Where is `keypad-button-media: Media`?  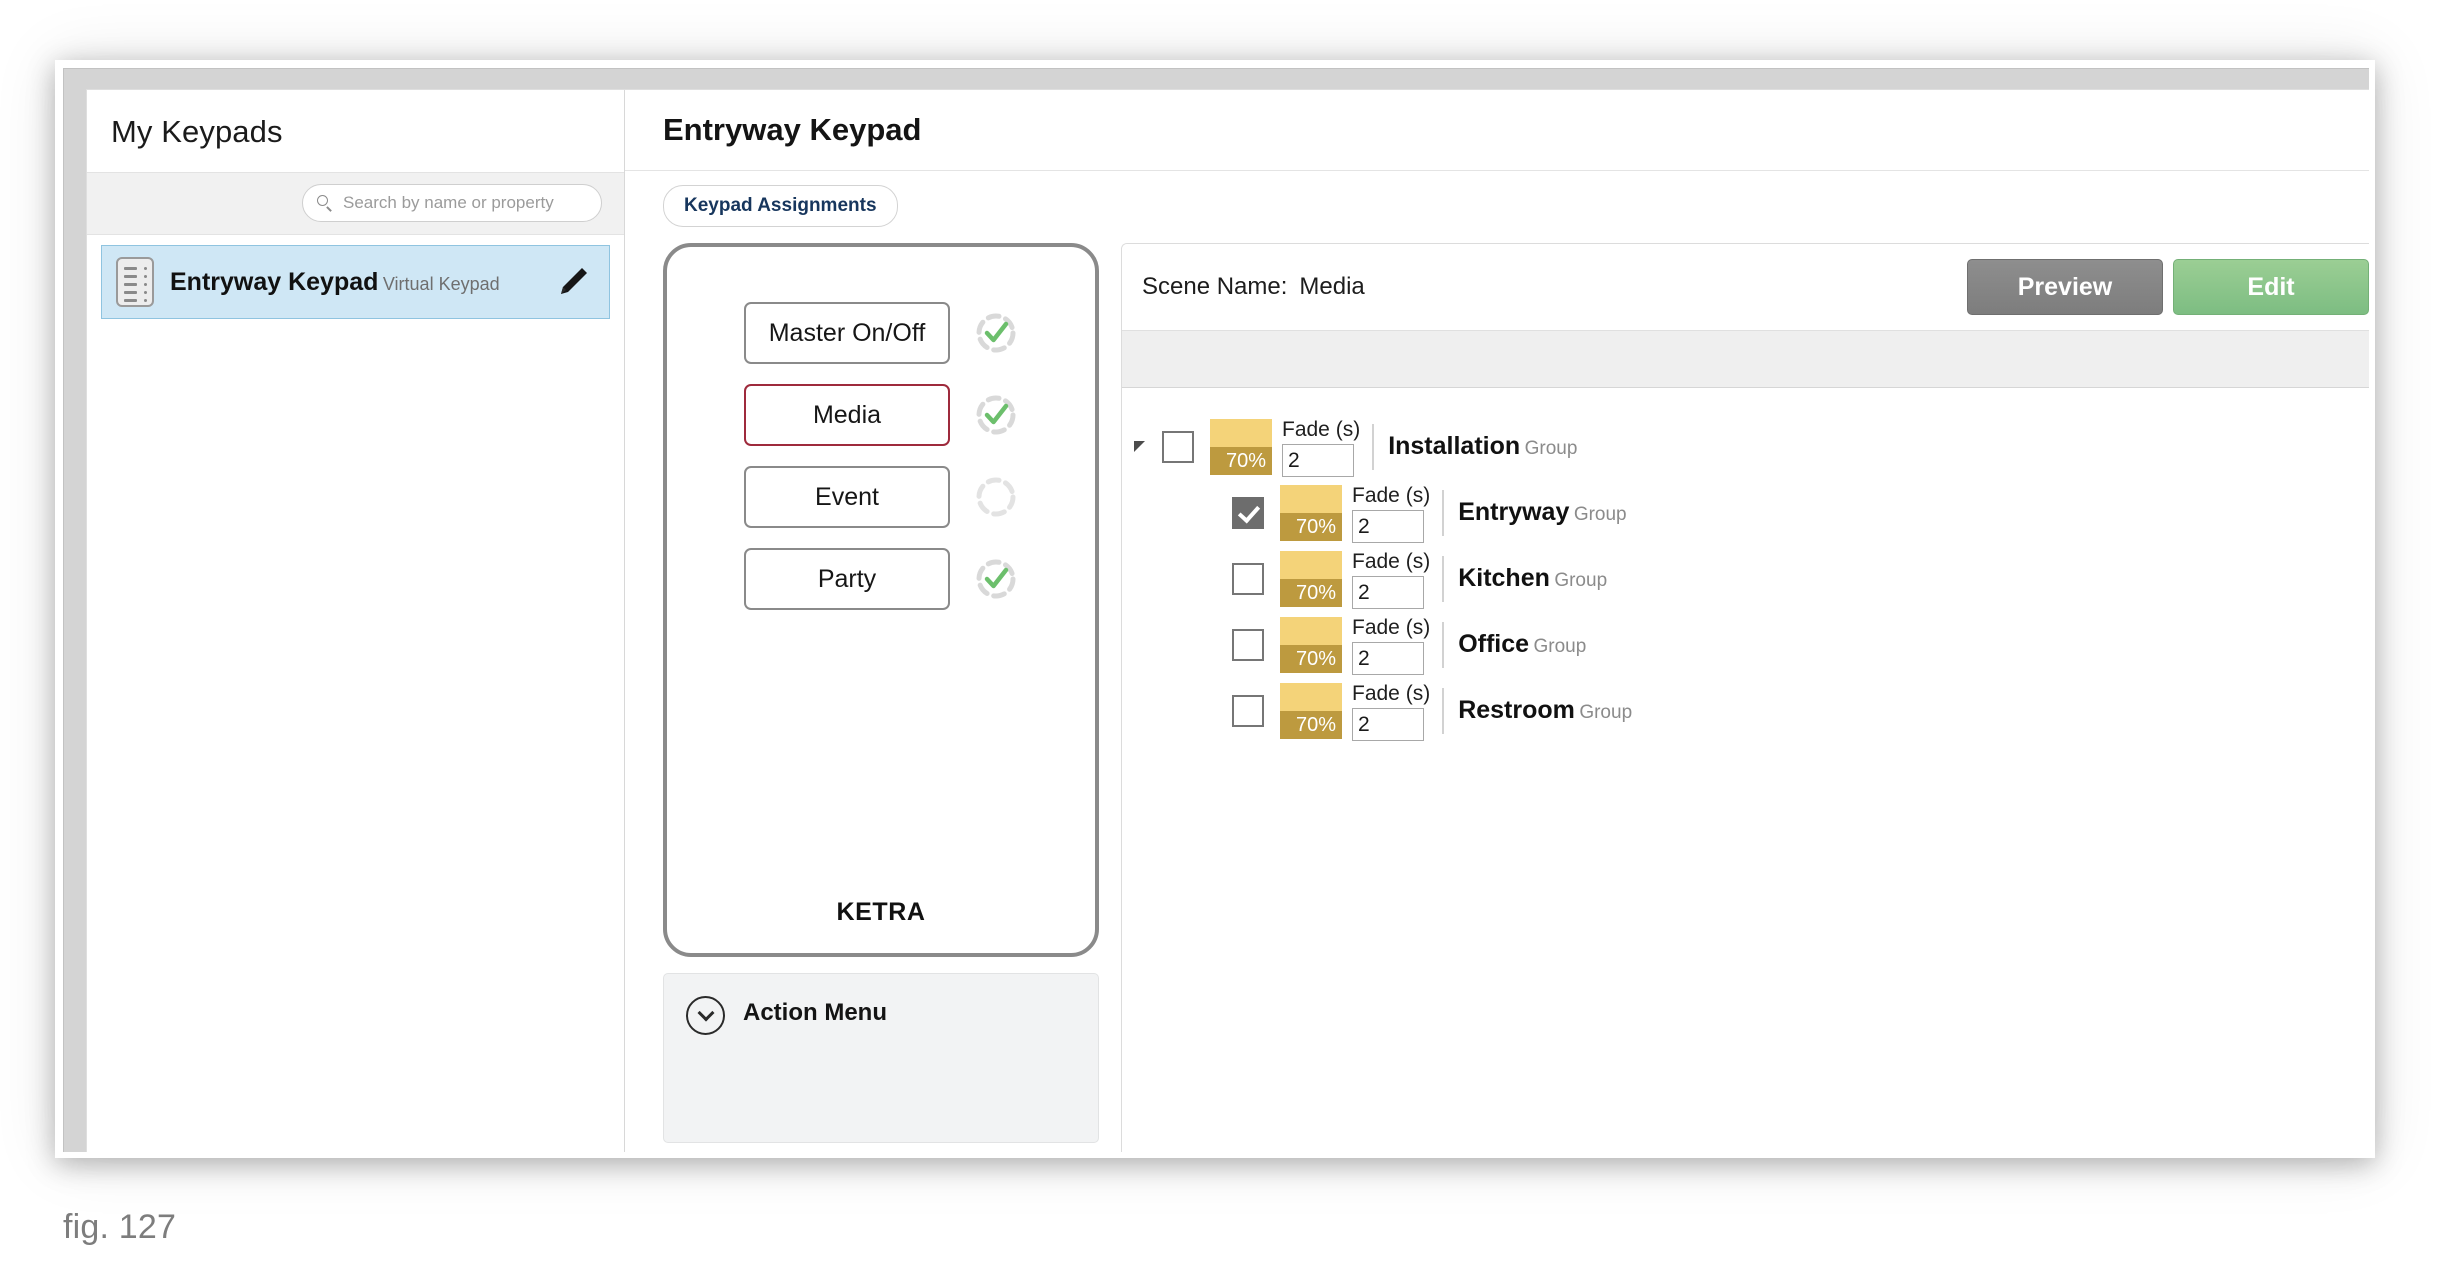
keypad-button-media: Media is located at coordinates (847, 415).